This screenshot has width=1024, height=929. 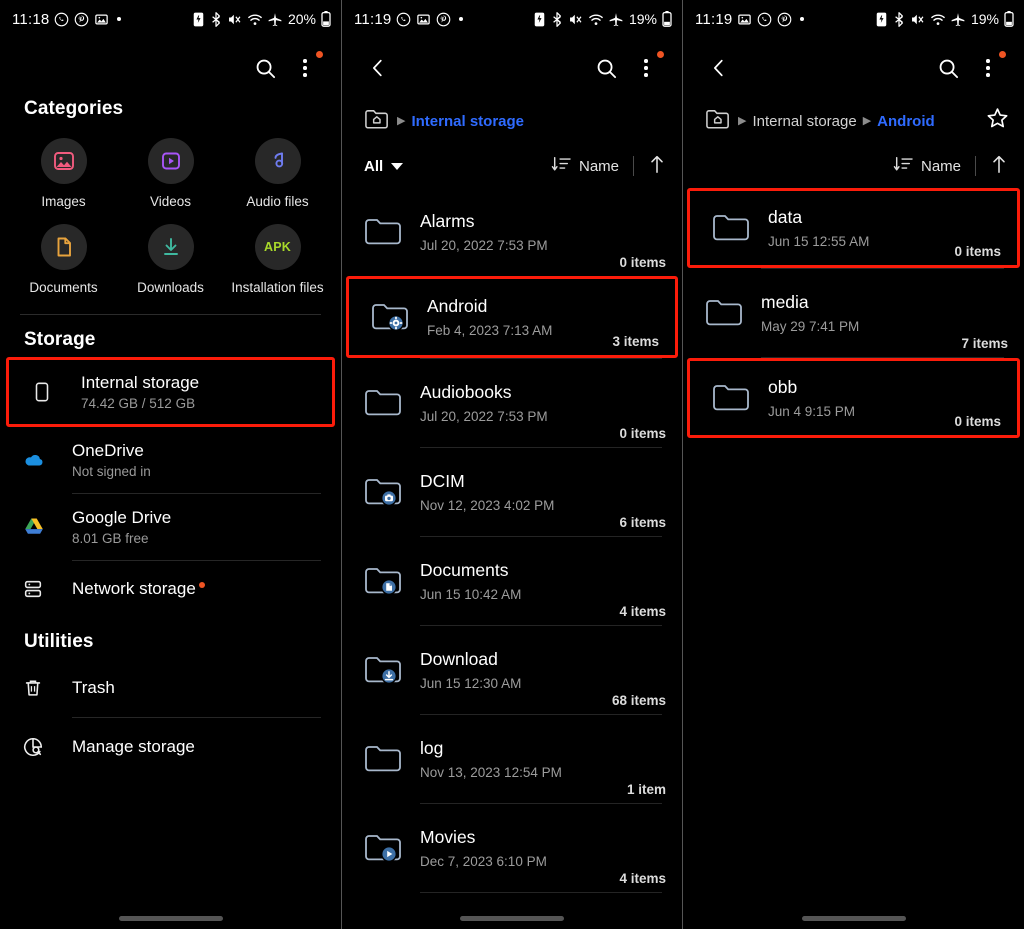 What do you see at coordinates (374, 166) in the screenshot?
I see `filter-label: All` at bounding box center [374, 166].